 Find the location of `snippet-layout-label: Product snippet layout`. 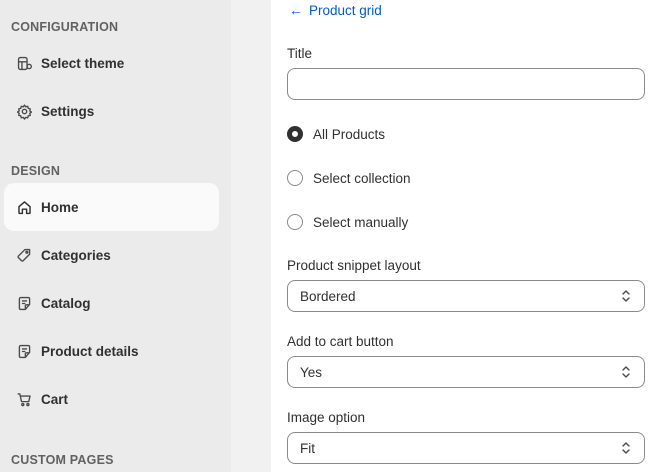

snippet-layout-label: Product snippet layout is located at coordinates (354, 265).